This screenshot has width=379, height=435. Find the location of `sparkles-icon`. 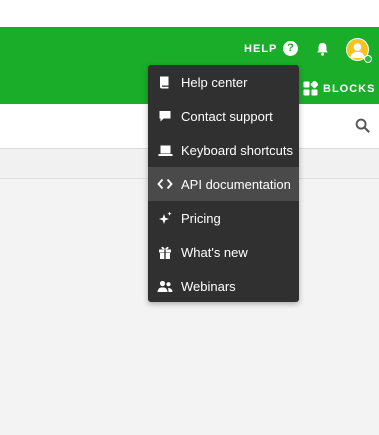

sparkles-icon is located at coordinates (165, 218).